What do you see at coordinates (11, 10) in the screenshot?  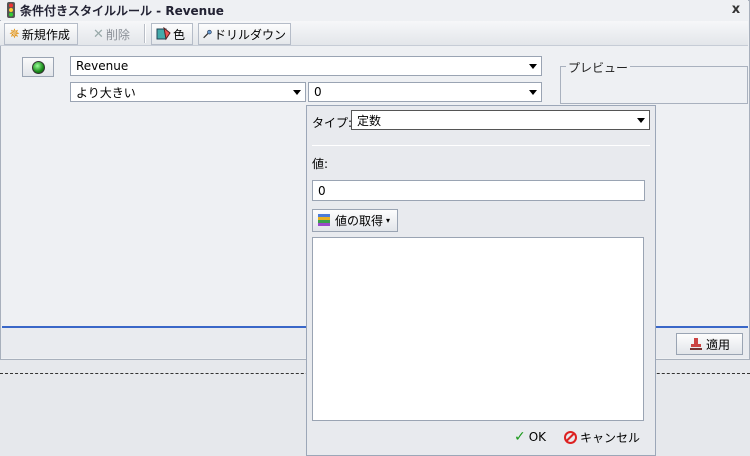 I see `traffic-light-icon` at bounding box center [11, 10].